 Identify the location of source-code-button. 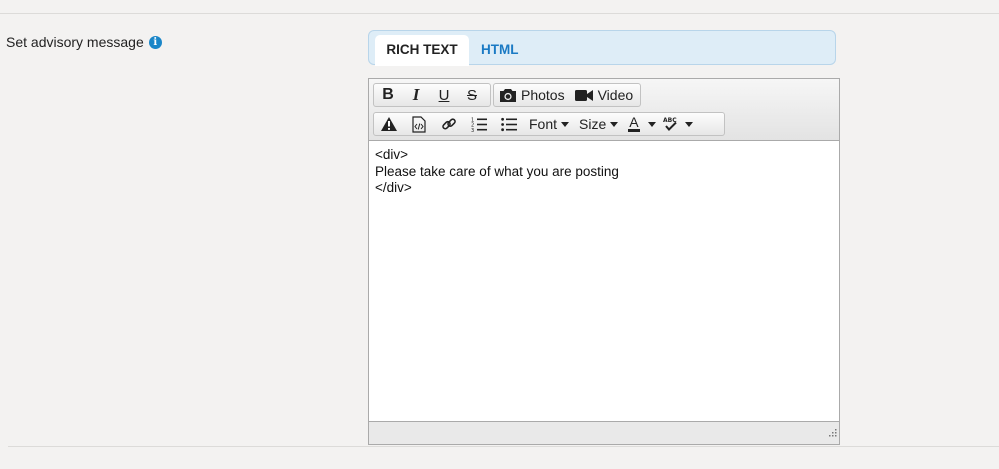
(419, 124).